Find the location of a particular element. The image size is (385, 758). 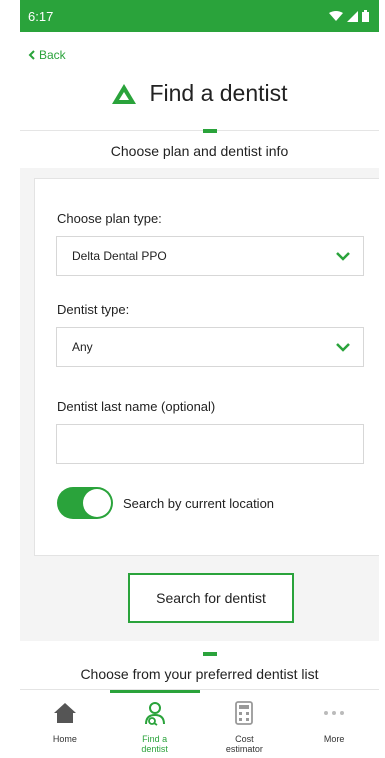

nav-item-home: Home is located at coordinates (65, 724).